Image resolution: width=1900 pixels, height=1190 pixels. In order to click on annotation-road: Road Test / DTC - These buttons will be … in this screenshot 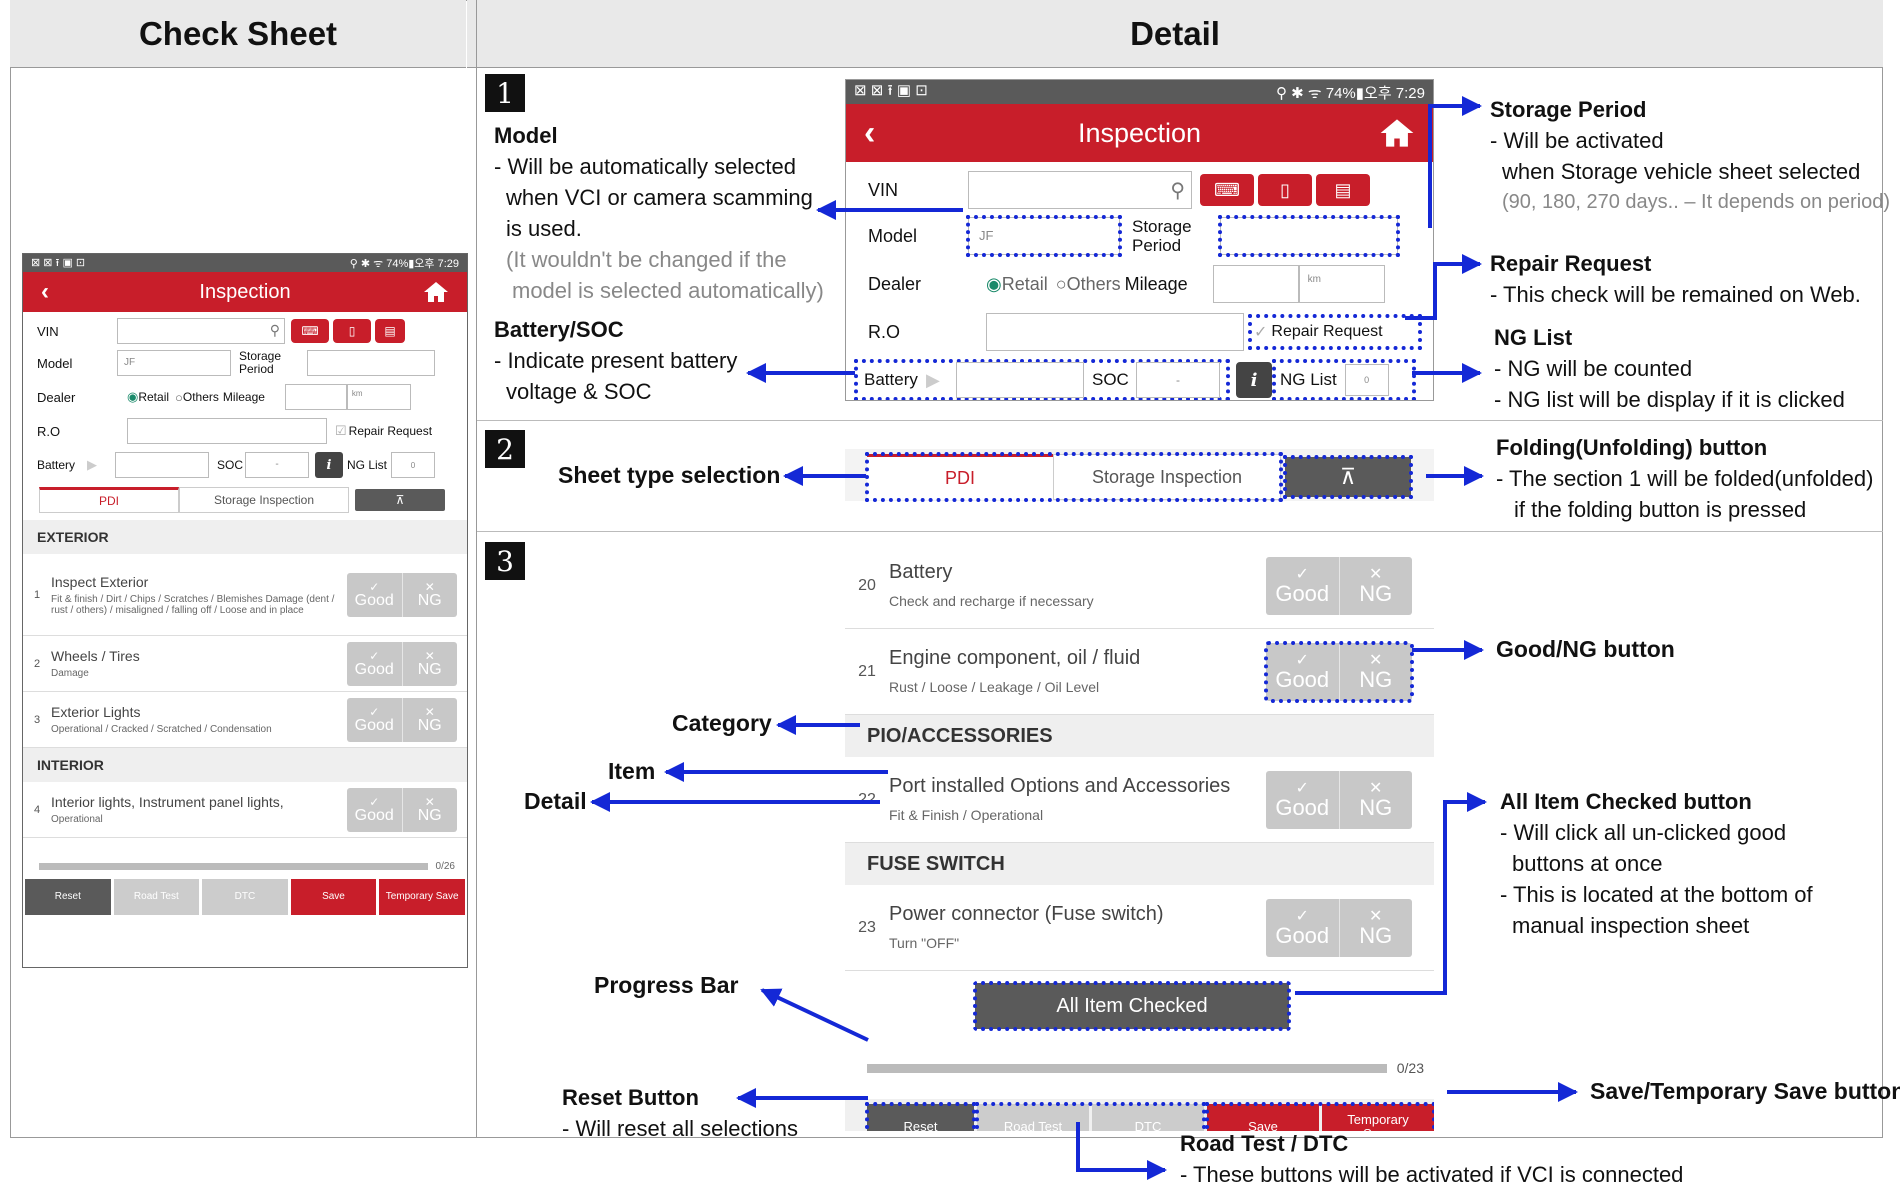, I will do `click(1431, 1159)`.